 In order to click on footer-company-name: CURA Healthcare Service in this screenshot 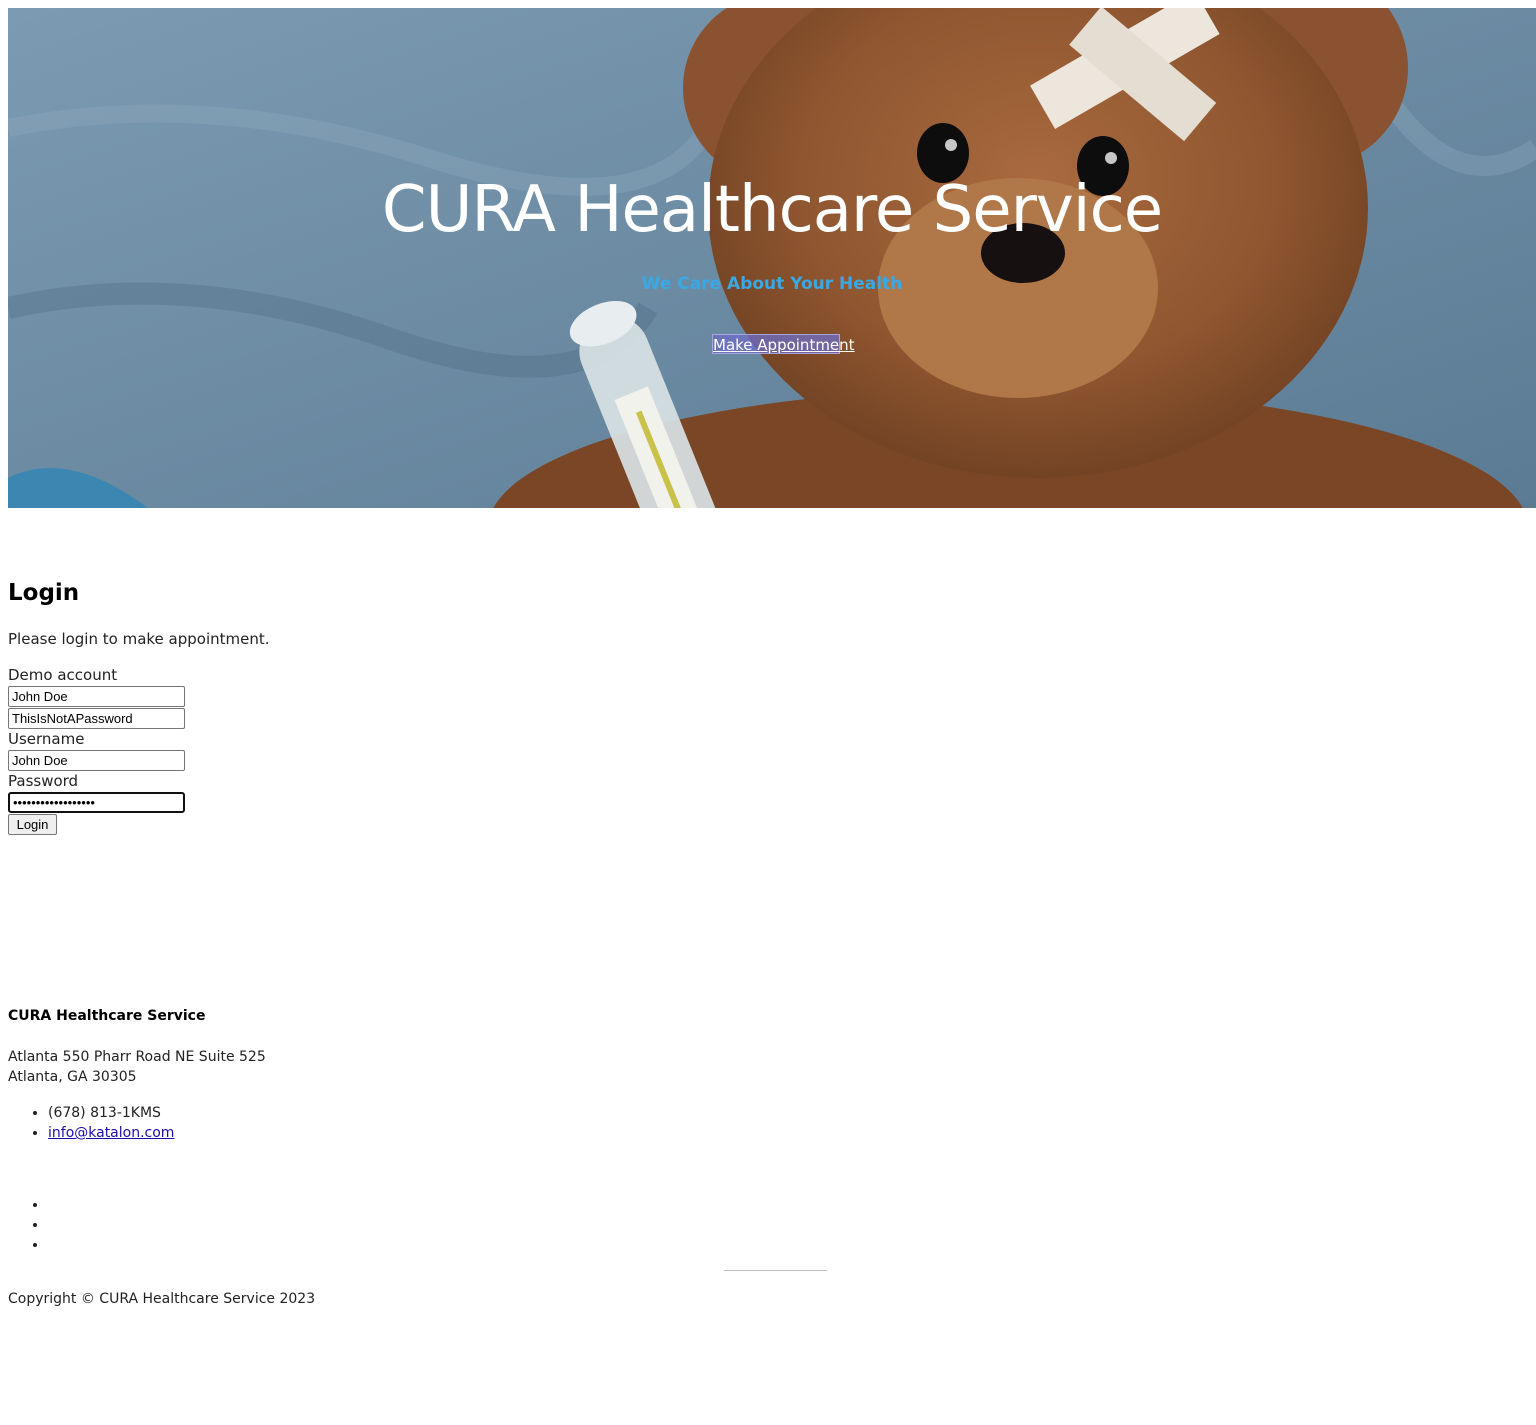, I will do `click(107, 1016)`.